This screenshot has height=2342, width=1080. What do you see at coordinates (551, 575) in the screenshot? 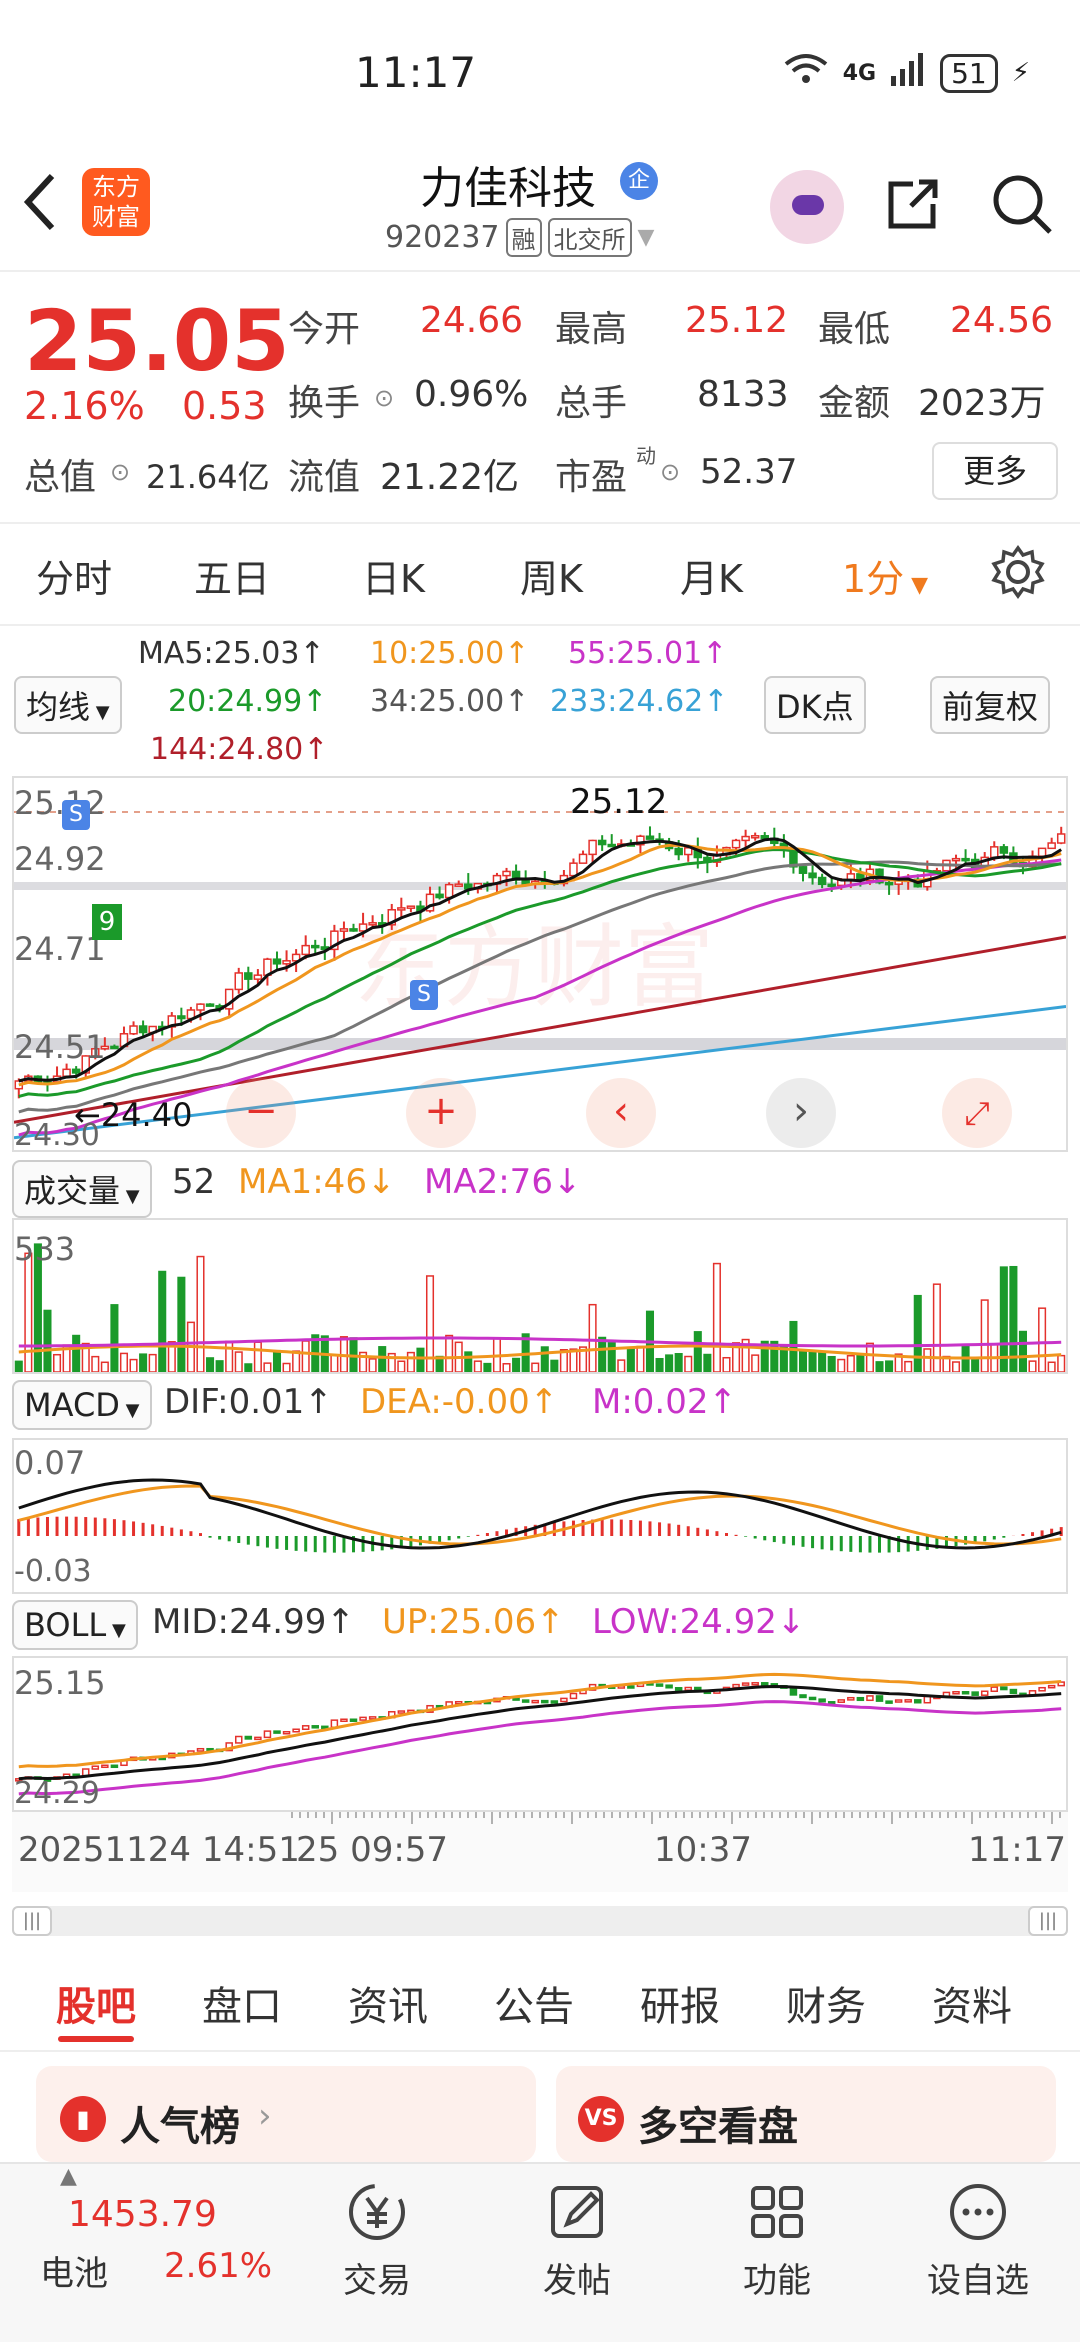
I see `tab-week-k: 周K` at bounding box center [551, 575].